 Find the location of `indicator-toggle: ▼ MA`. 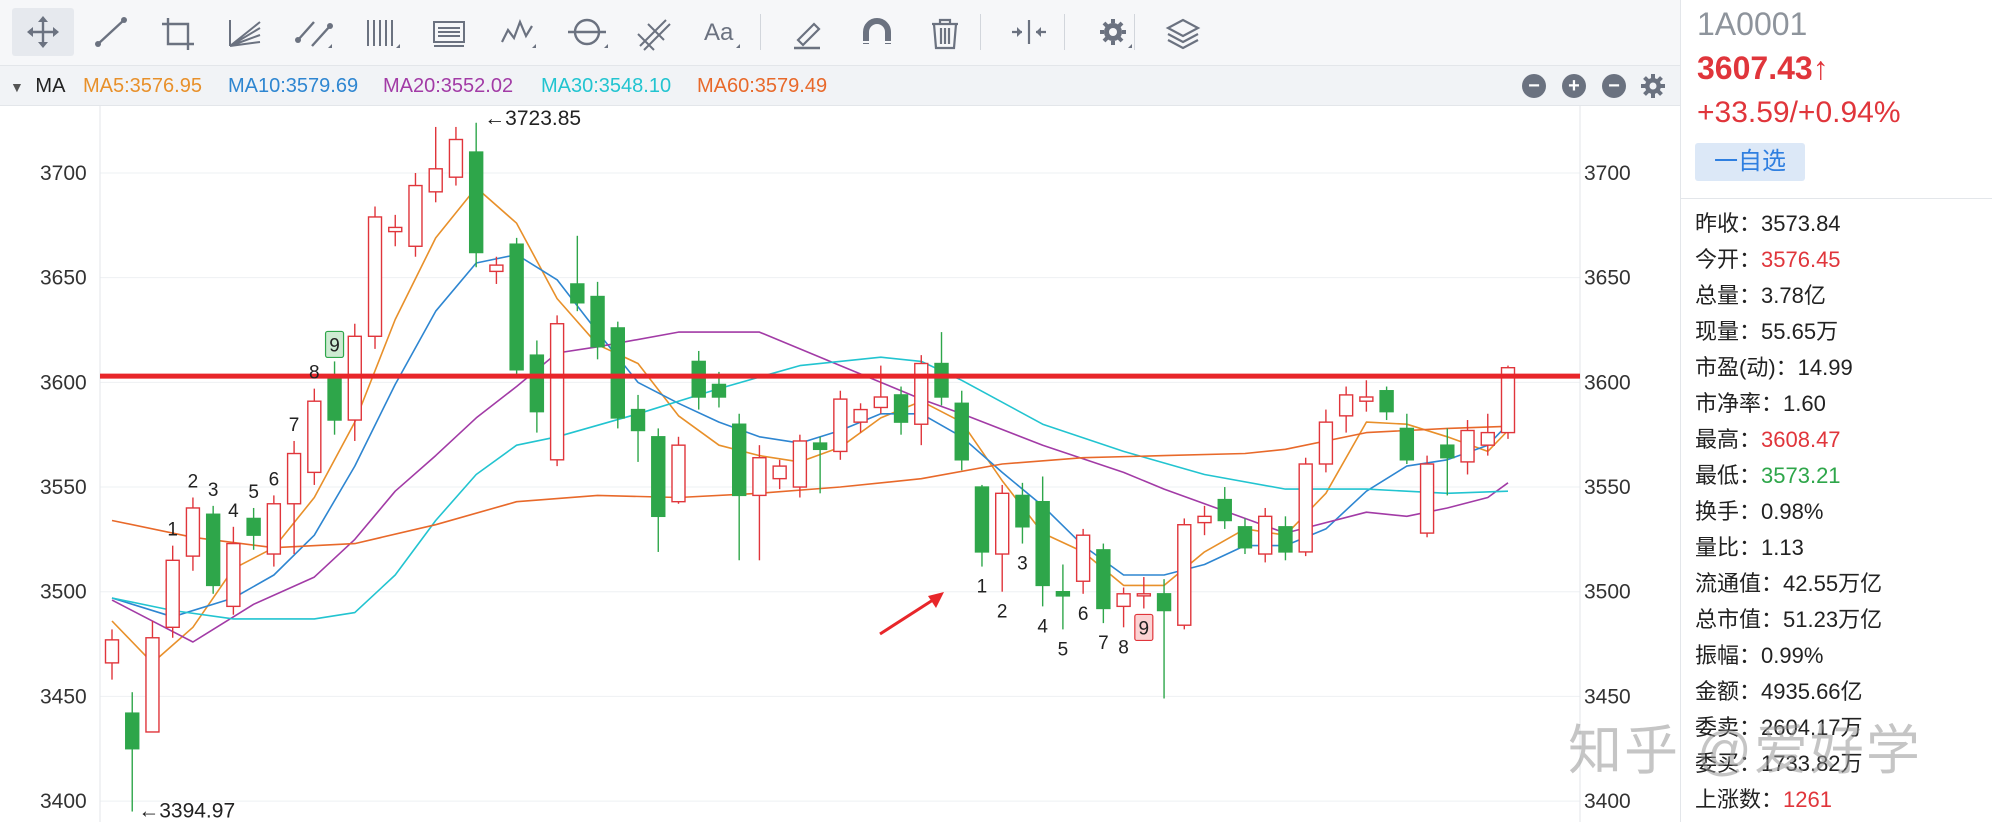

indicator-toggle: ▼ MA is located at coordinates (37, 86).